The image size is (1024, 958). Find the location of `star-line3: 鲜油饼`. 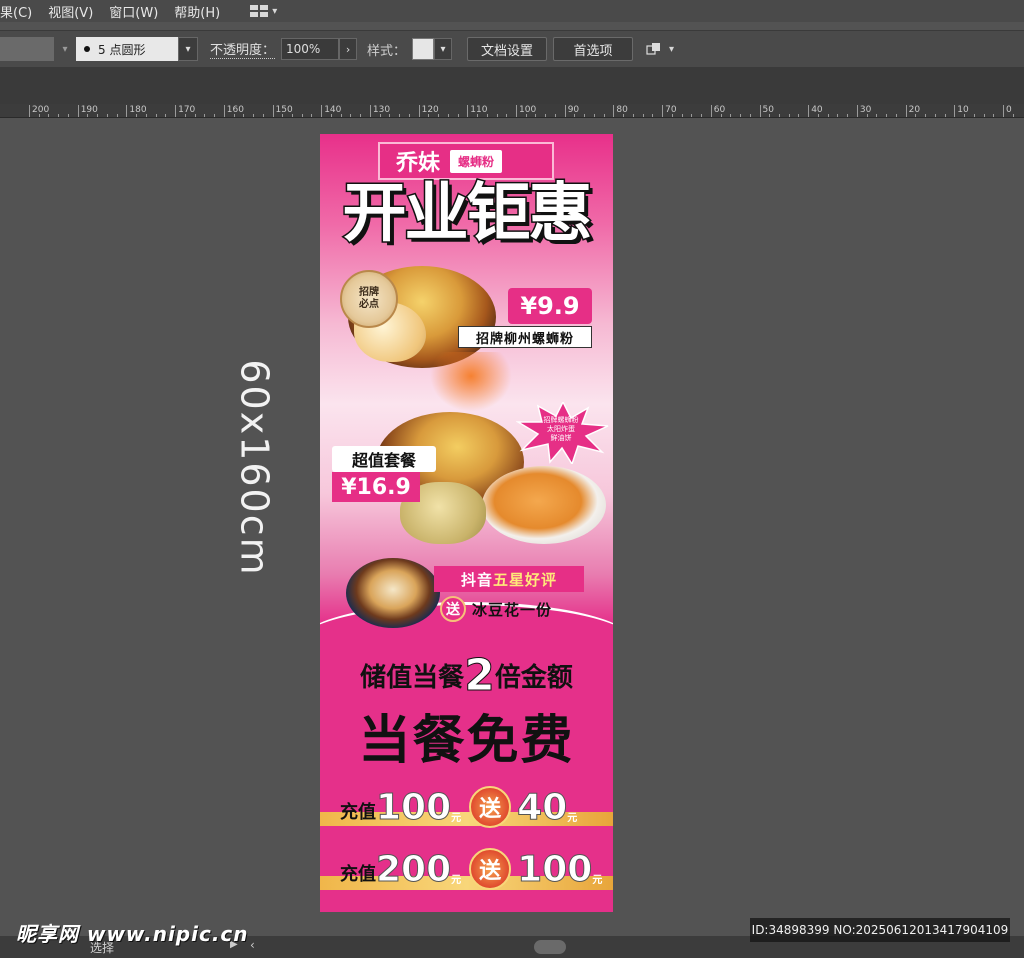

star-line3: 鲜油饼 is located at coordinates (561, 438).